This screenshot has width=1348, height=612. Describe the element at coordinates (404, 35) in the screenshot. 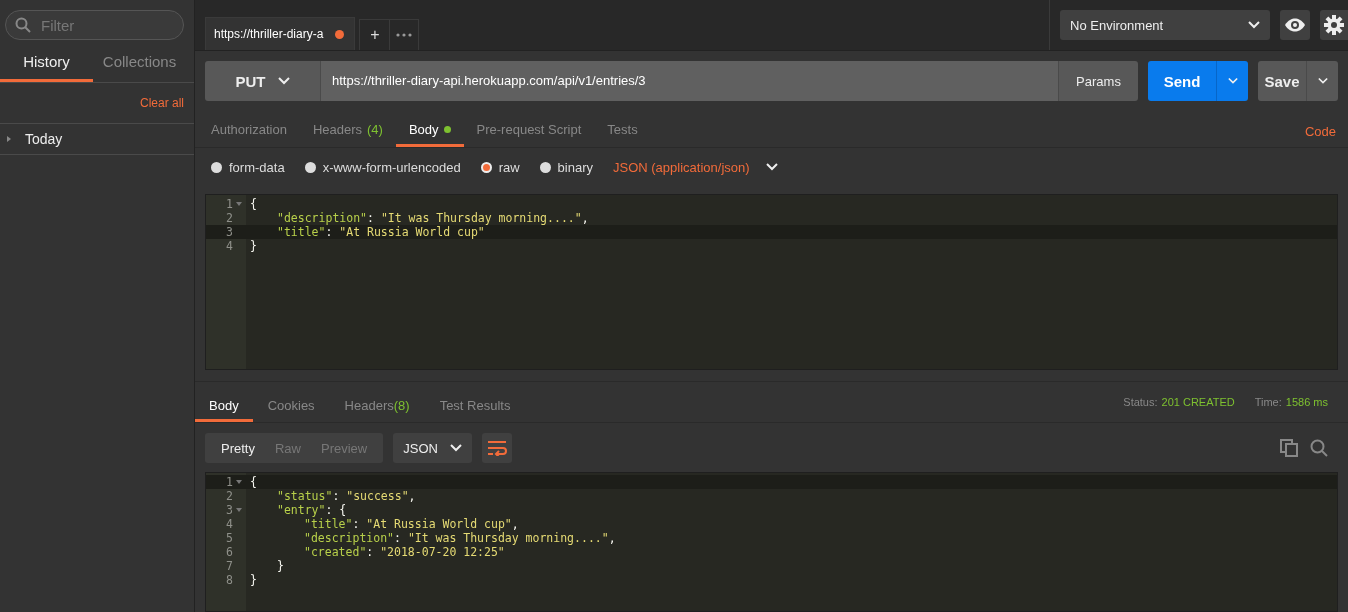

I see `dots-icon` at that location.